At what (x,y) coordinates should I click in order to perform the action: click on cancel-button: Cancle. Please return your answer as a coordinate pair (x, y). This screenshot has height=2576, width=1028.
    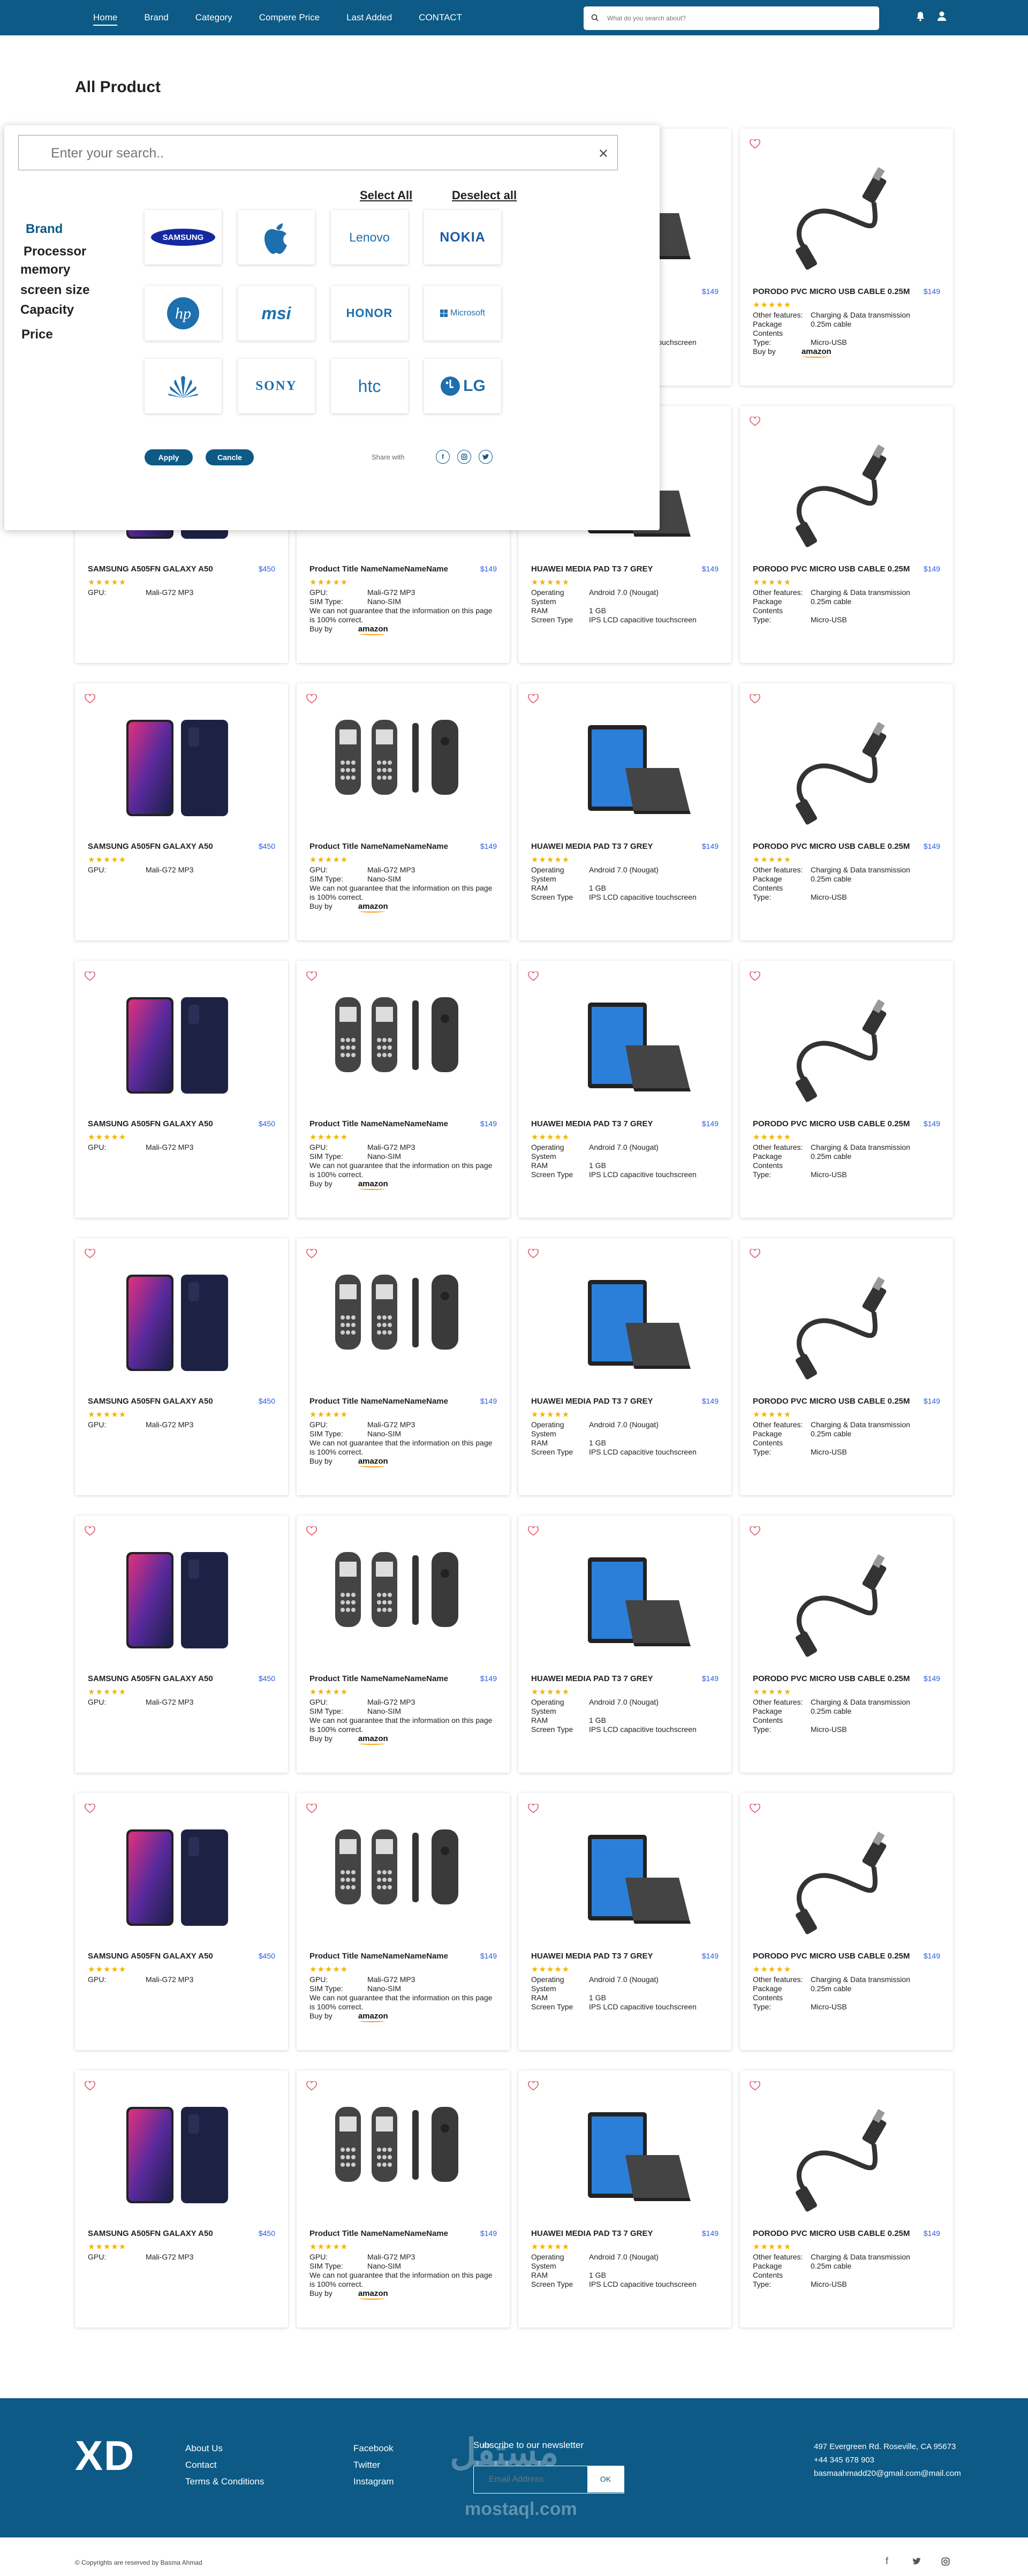
    Looking at the image, I should click on (230, 457).